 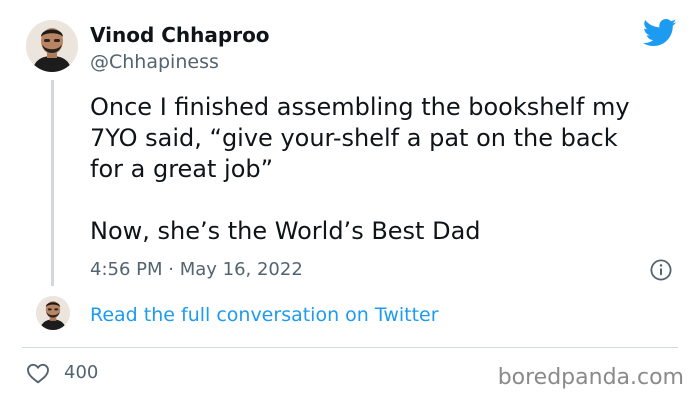 What do you see at coordinates (264, 315) in the screenshot?
I see `read-conversation-link: Read the full conversation on Twitter` at bounding box center [264, 315].